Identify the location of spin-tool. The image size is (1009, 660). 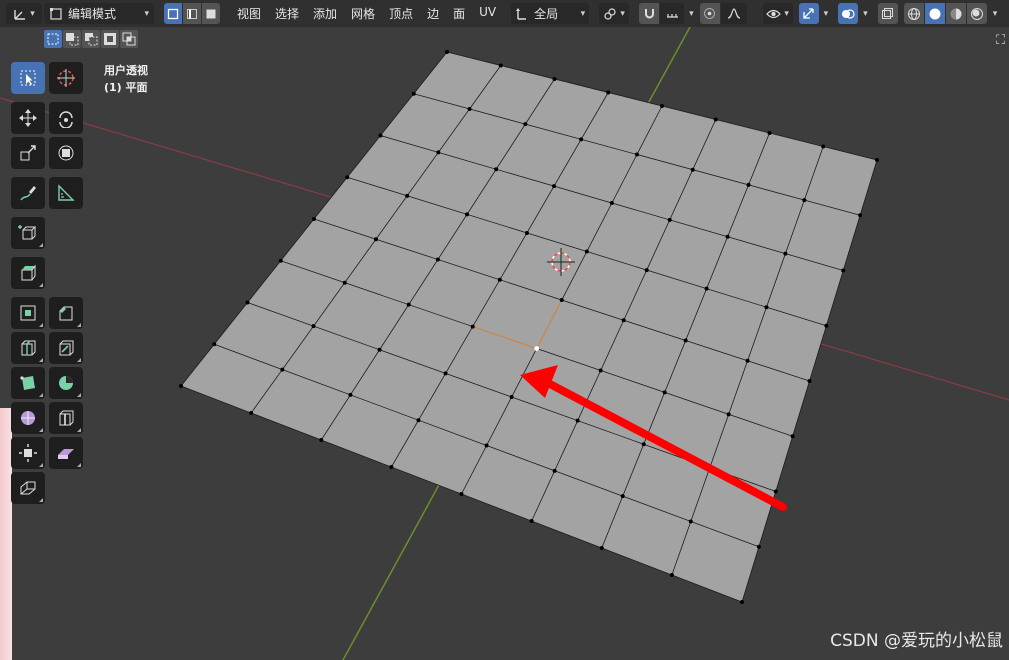
(66, 383).